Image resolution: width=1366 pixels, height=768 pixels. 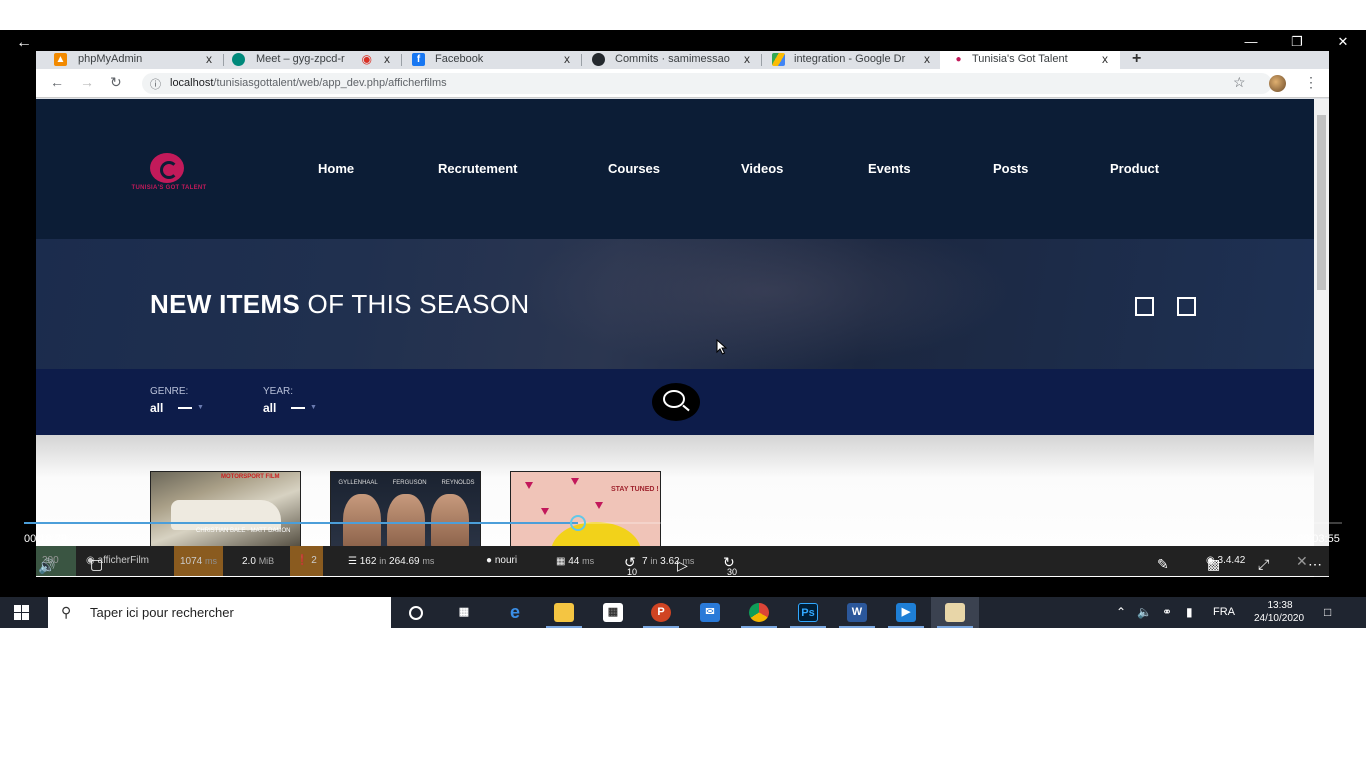 I want to click on menu-dots-icon: ⋮, so click(x=1311, y=82).